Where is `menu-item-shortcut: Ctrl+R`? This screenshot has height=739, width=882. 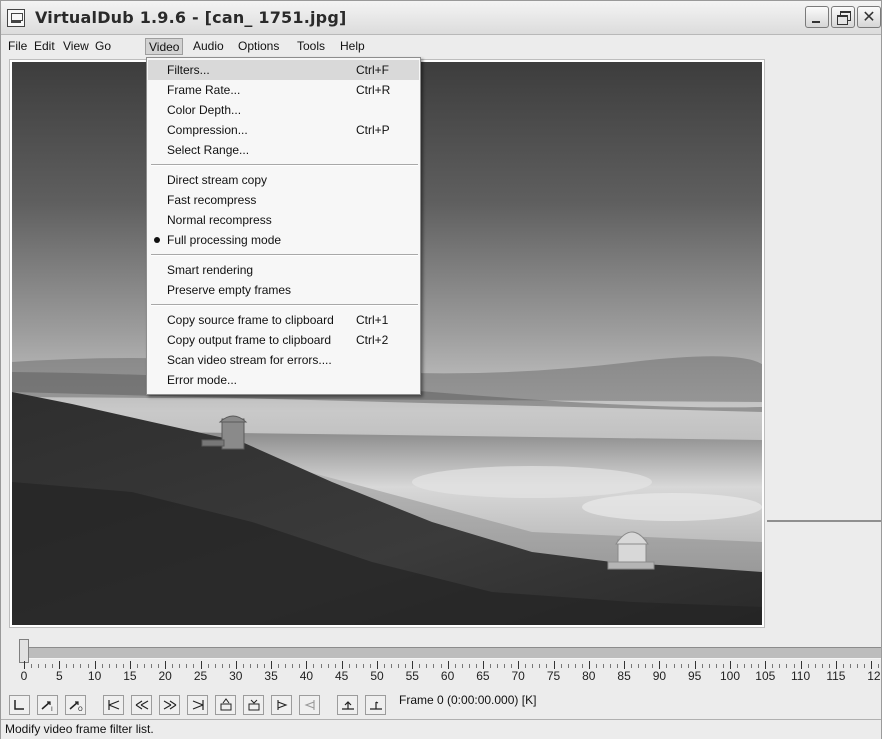 menu-item-shortcut: Ctrl+R is located at coordinates (373, 90).